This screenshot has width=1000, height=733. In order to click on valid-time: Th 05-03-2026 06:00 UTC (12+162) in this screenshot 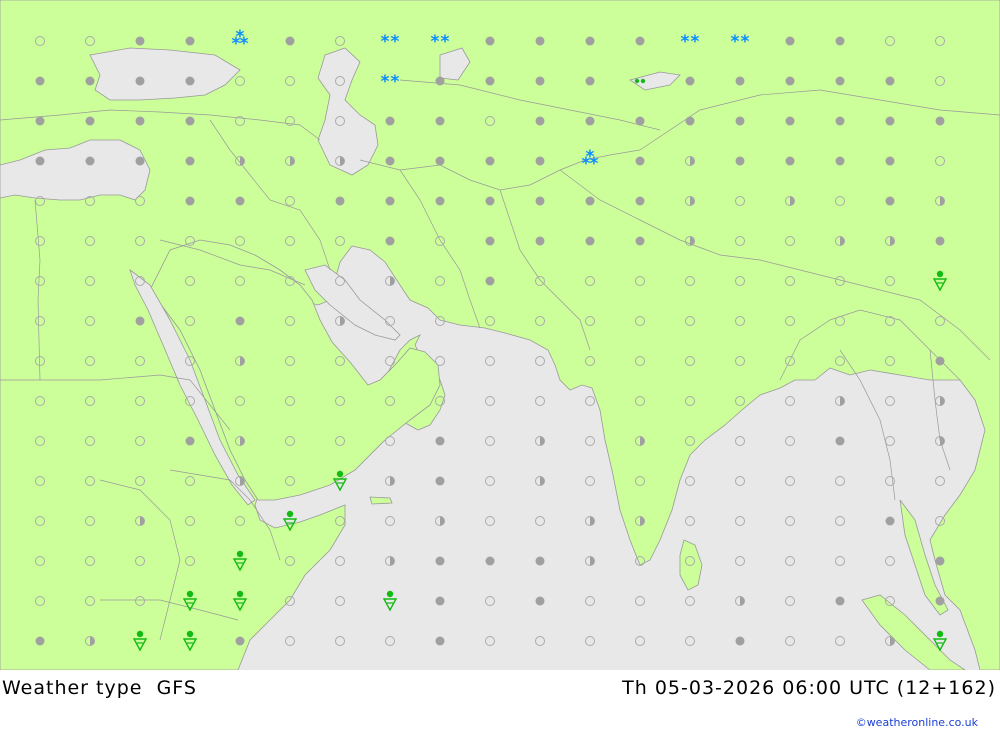, I will do `click(809, 688)`.